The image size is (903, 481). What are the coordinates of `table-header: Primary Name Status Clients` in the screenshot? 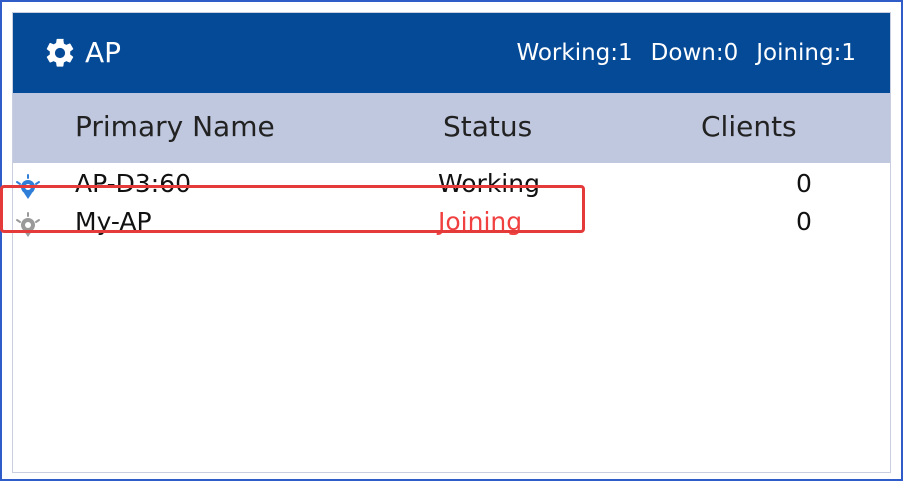 It's located at (451, 128).